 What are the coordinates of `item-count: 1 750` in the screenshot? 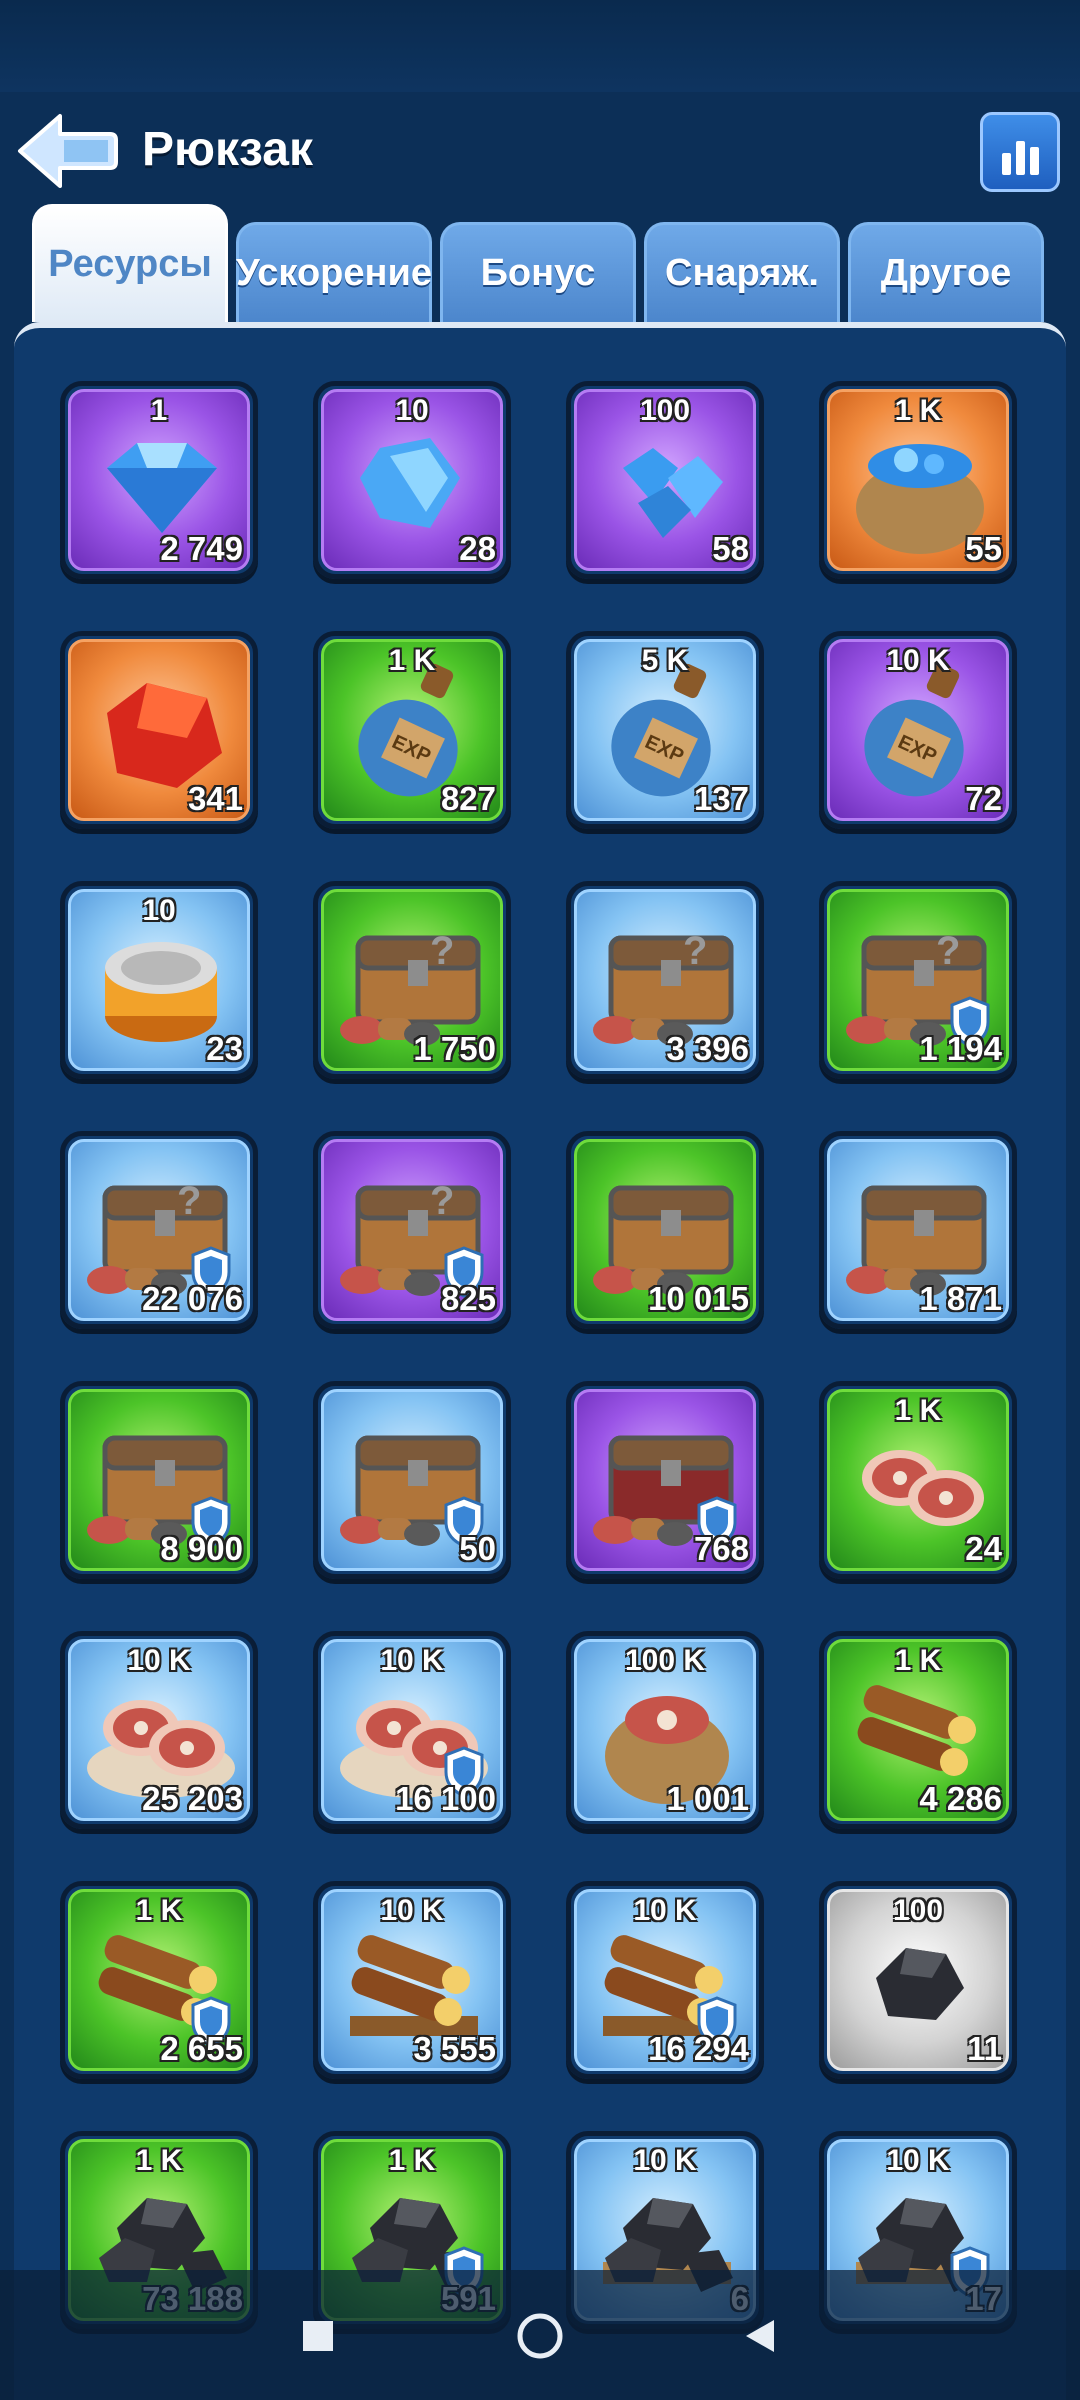 It's located at (454, 1048).